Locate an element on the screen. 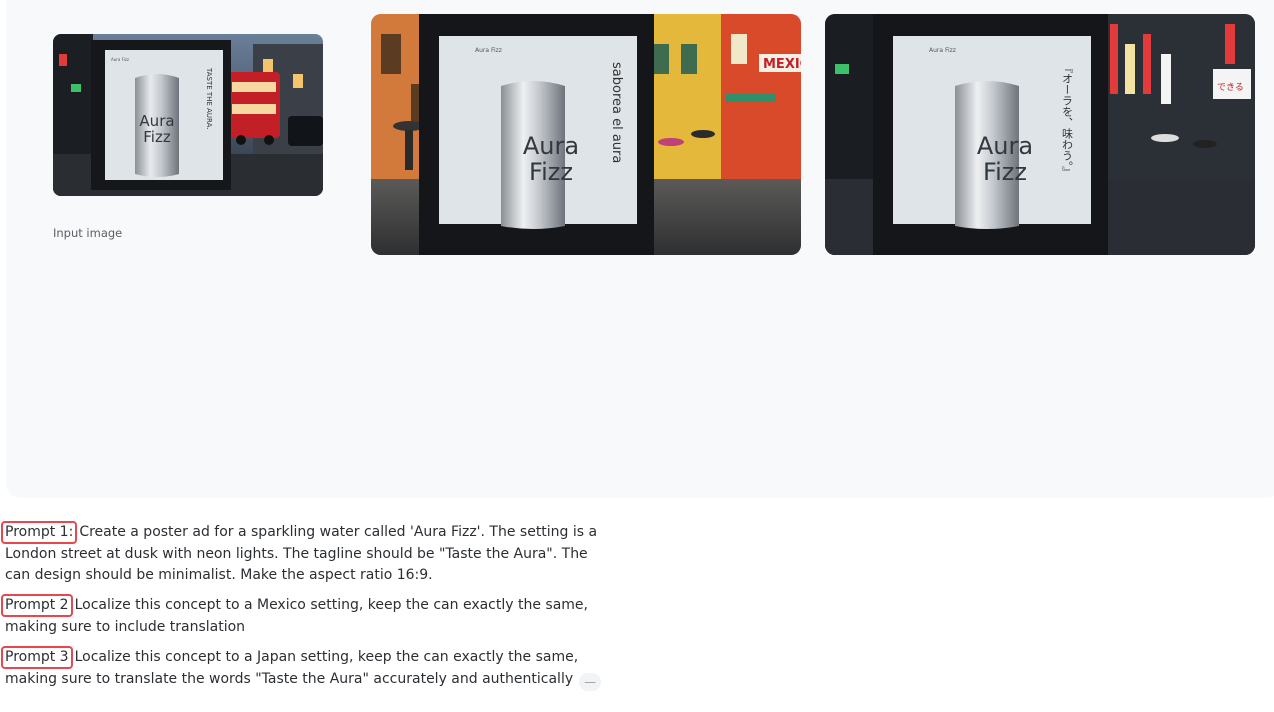 The height and width of the screenshot is (712, 1274). shop-sign-text: できる is located at coordinates (1230, 87).